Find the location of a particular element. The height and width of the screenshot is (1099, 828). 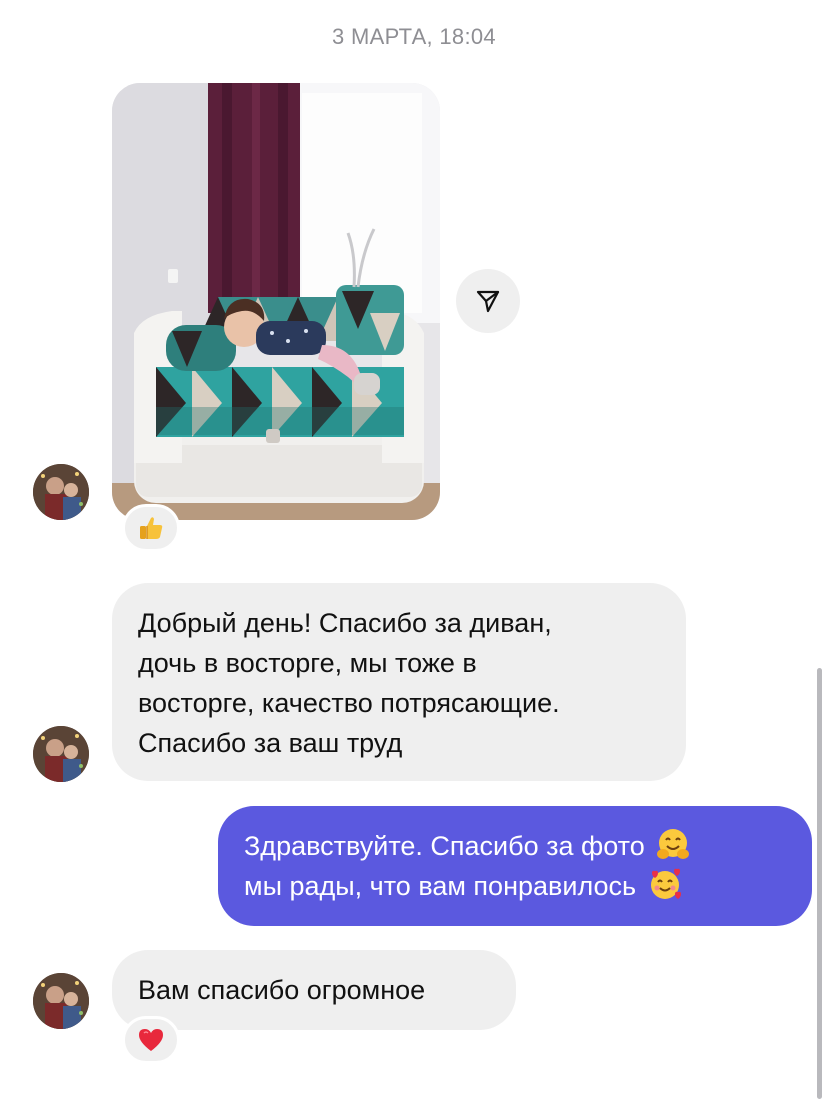

thumbs-up-icon is located at coordinates (151, 528).